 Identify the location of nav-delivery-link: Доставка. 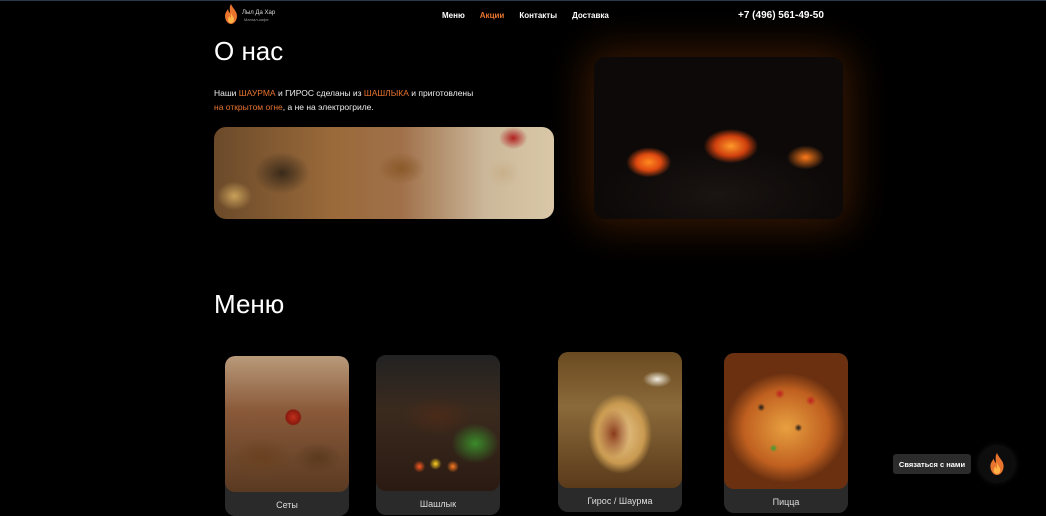
(590, 15).